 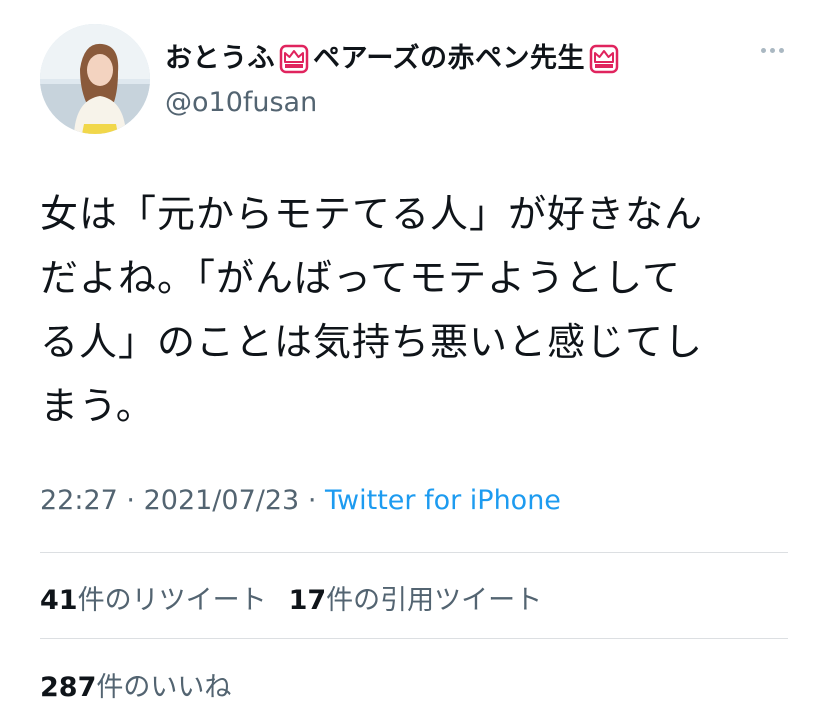 I want to click on display-name: おとうふ ペアーズの赤ペン先生, so click(x=445, y=59).